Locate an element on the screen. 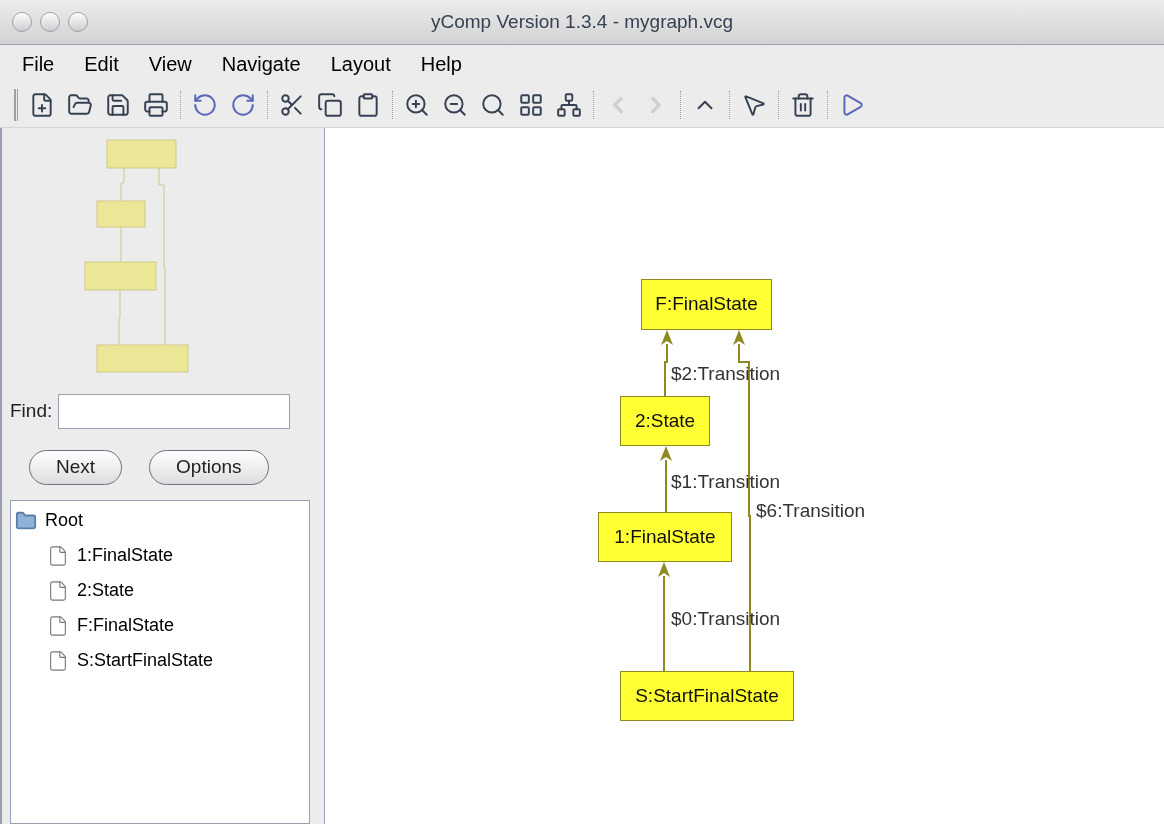  pointer-icon is located at coordinates (754, 105).